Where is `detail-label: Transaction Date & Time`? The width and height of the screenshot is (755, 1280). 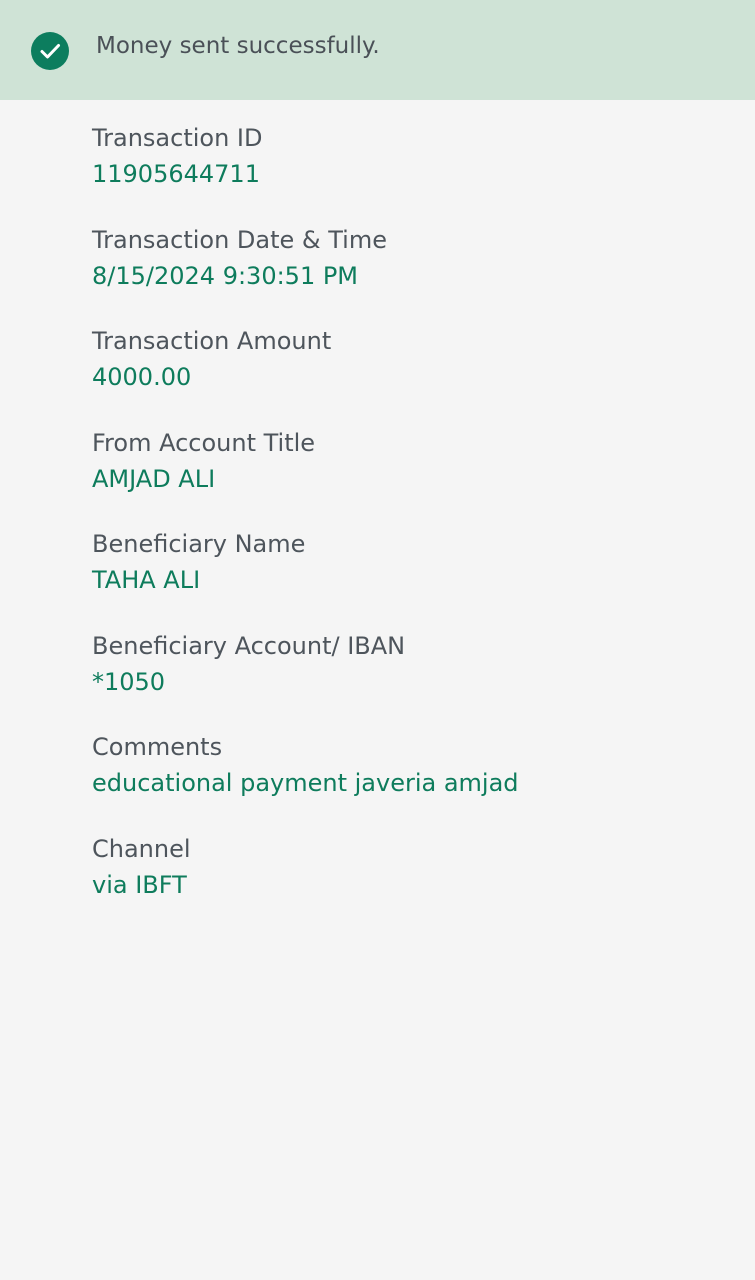
detail-label: Transaction Date & Time is located at coordinates (239, 239).